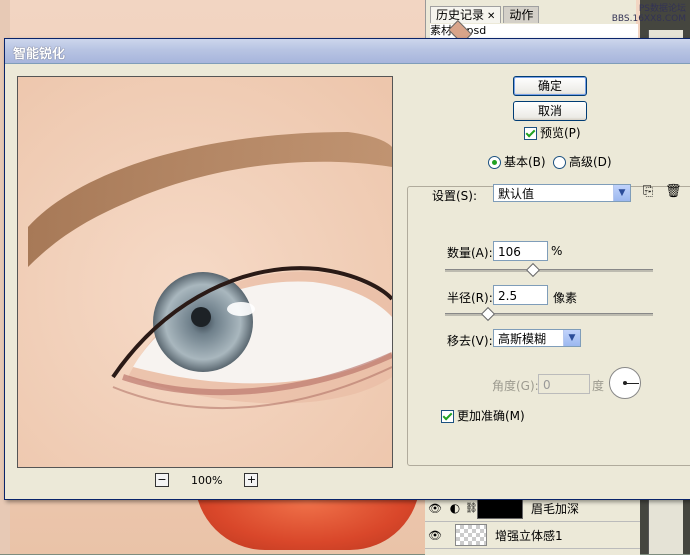 This screenshot has height=555, width=690. What do you see at coordinates (520, 251) in the screenshot?
I see `amount-input: 106` at bounding box center [520, 251].